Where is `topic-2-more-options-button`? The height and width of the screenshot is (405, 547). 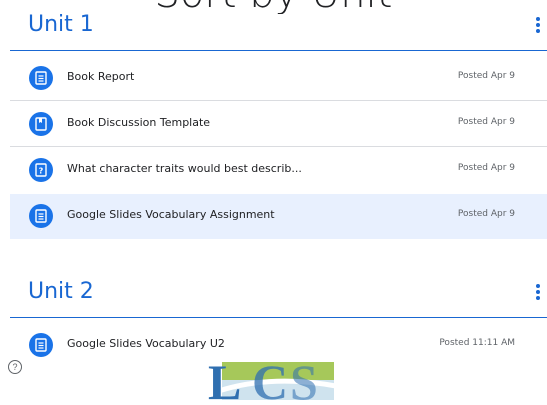 topic-2-more-options-button is located at coordinates (538, 292).